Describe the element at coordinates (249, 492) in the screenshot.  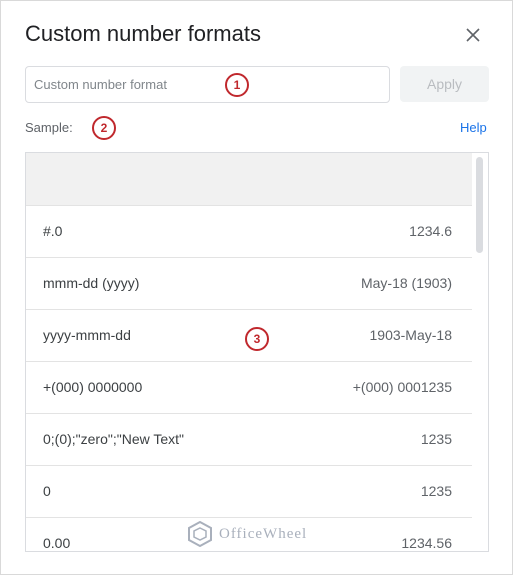
I see `format-row: 0 1235` at that location.